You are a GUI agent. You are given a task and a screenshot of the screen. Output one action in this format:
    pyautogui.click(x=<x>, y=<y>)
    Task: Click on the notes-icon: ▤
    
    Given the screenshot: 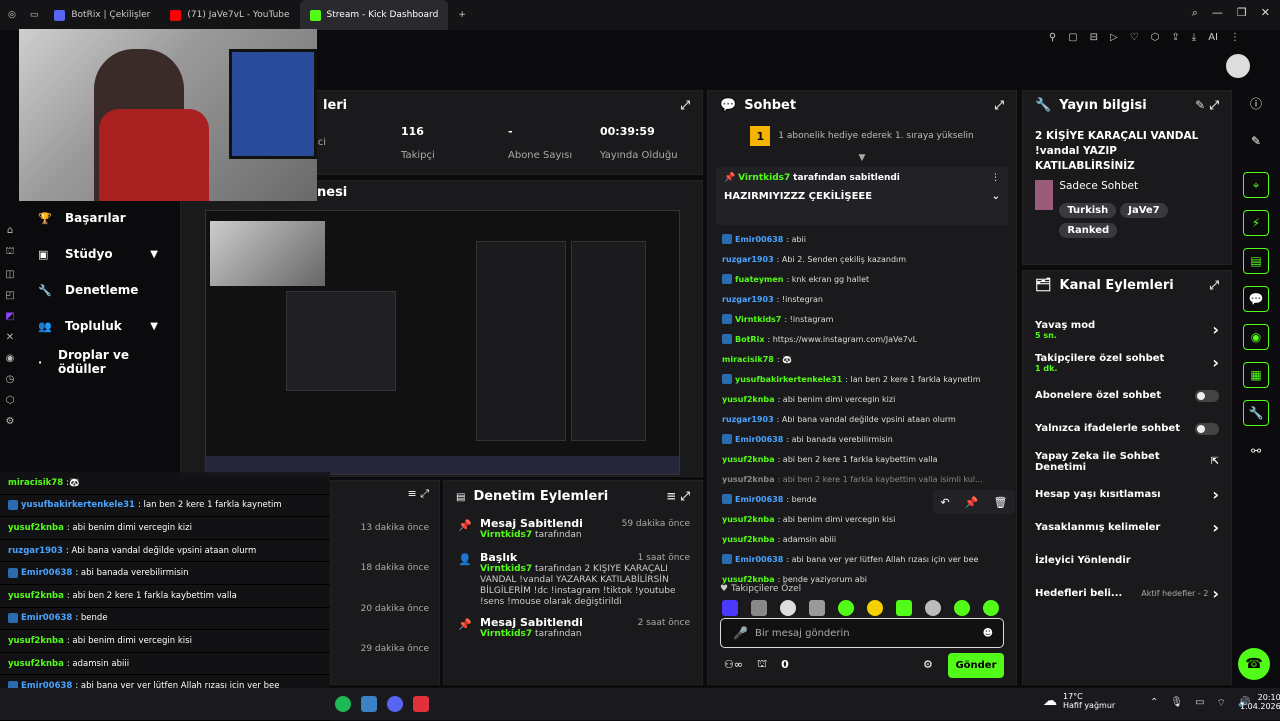 What is the action you would take?
    pyautogui.click(x=1256, y=261)
    